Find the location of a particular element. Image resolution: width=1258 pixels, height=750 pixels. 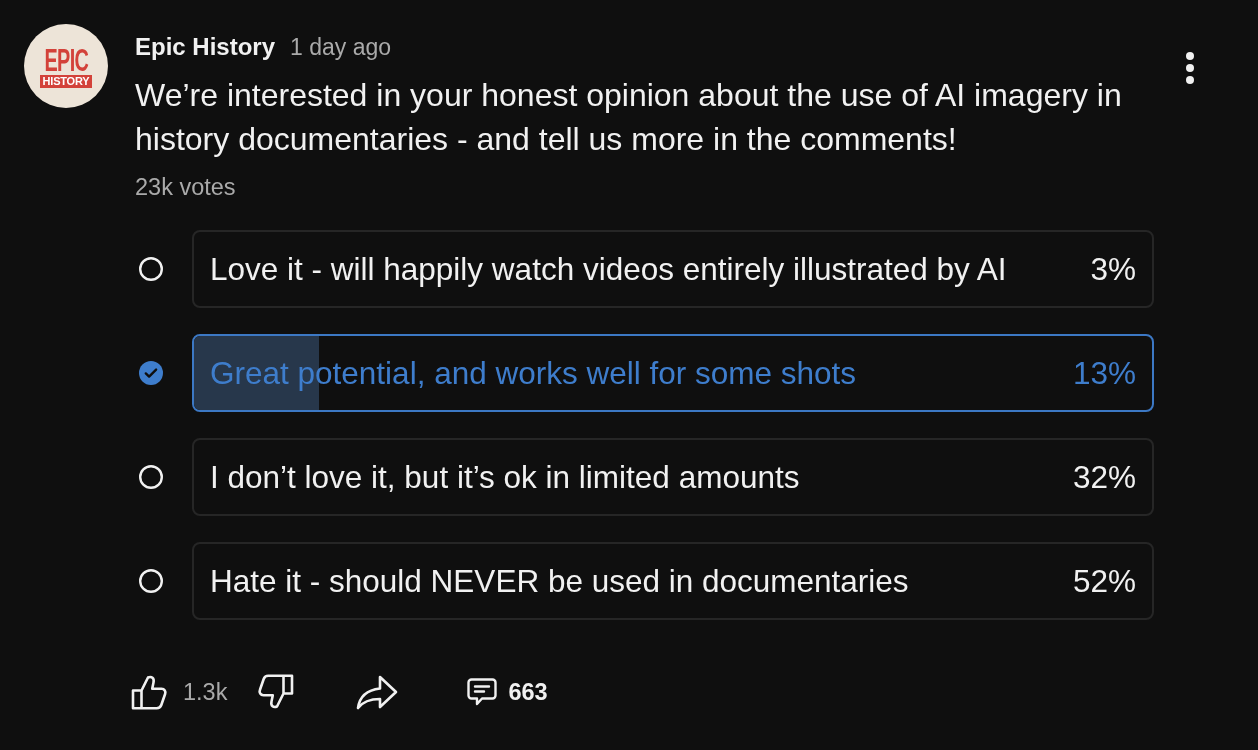

logo-wordmark: EPIC is located at coordinates (66, 60).